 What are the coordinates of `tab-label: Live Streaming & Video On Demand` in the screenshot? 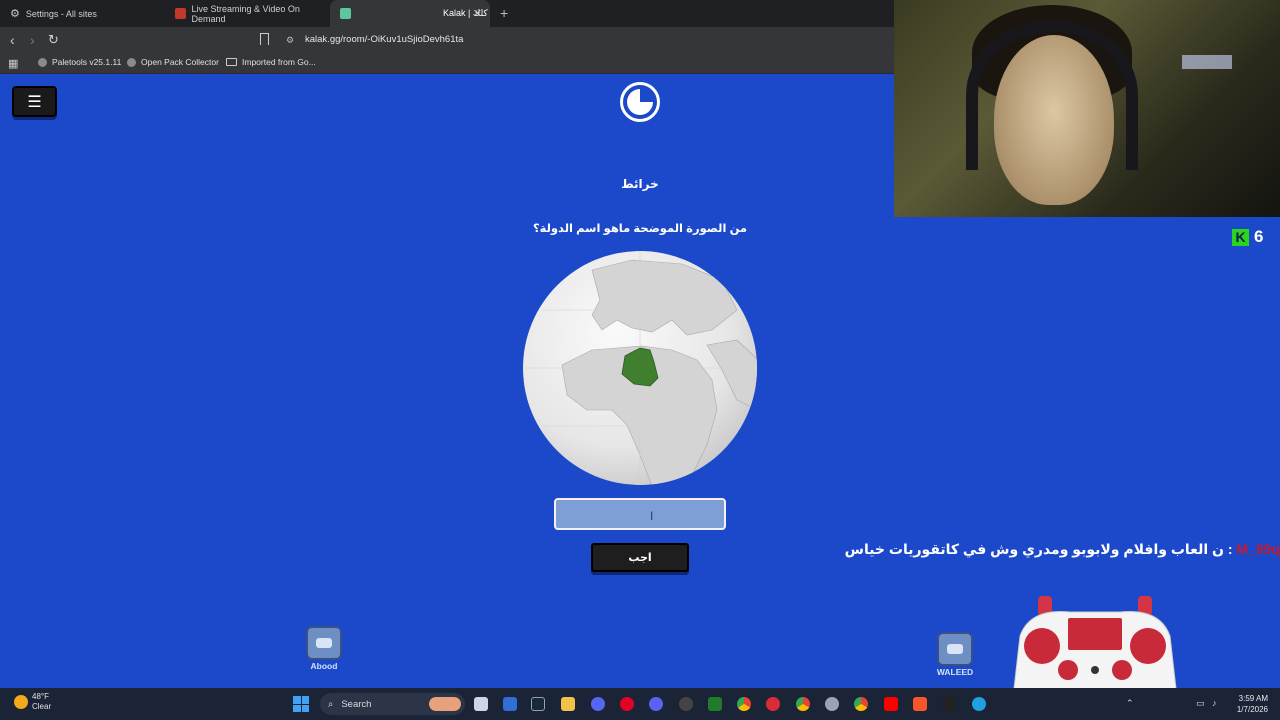 It's located at (245, 13).